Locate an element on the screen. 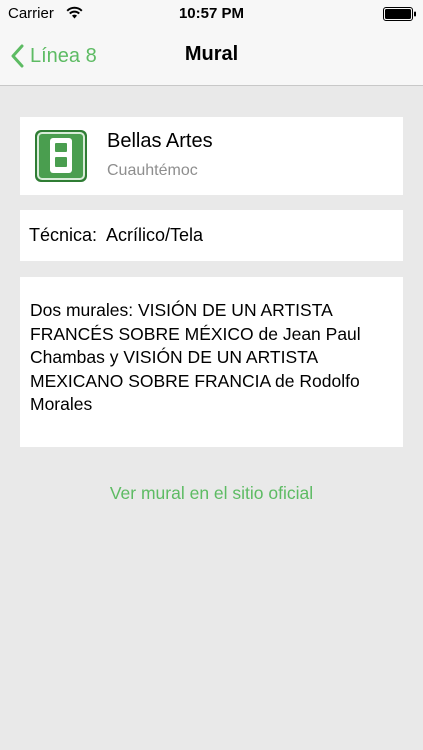 The height and width of the screenshot is (750, 423). technique-row: Técnica: Acrílico/Tela is located at coordinates (116, 235).